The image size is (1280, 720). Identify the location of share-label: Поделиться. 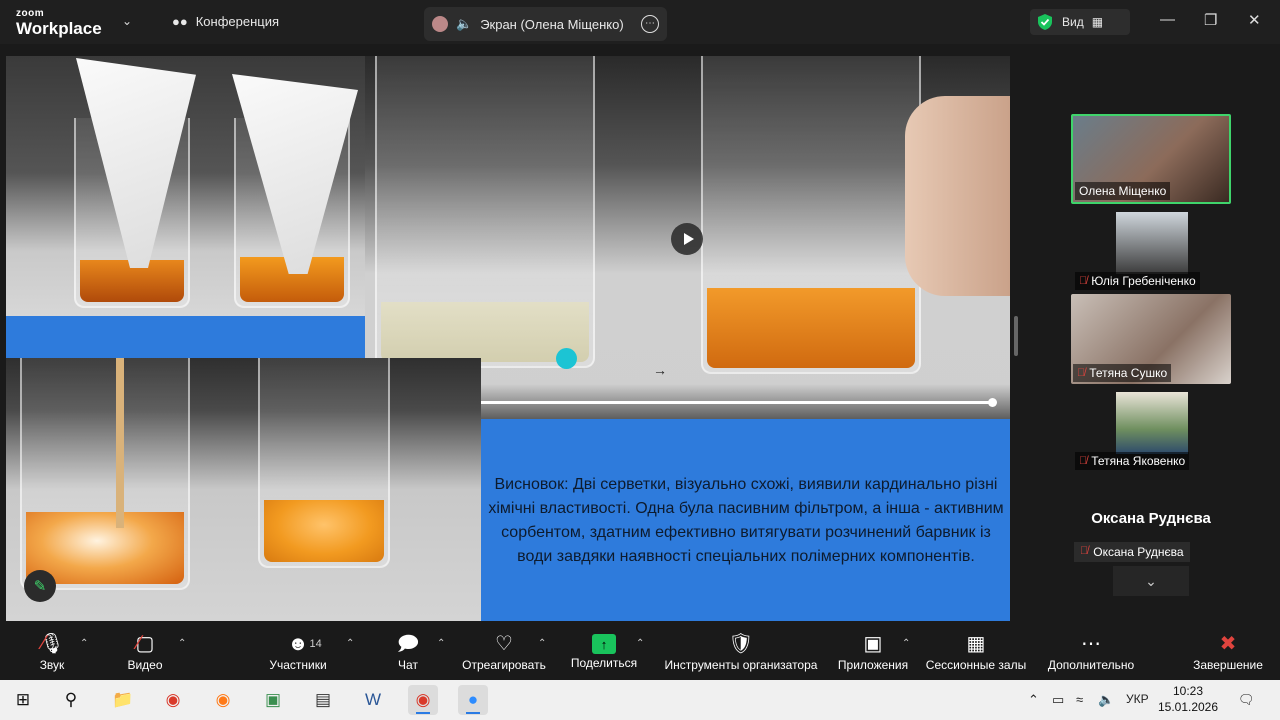
(604, 663).